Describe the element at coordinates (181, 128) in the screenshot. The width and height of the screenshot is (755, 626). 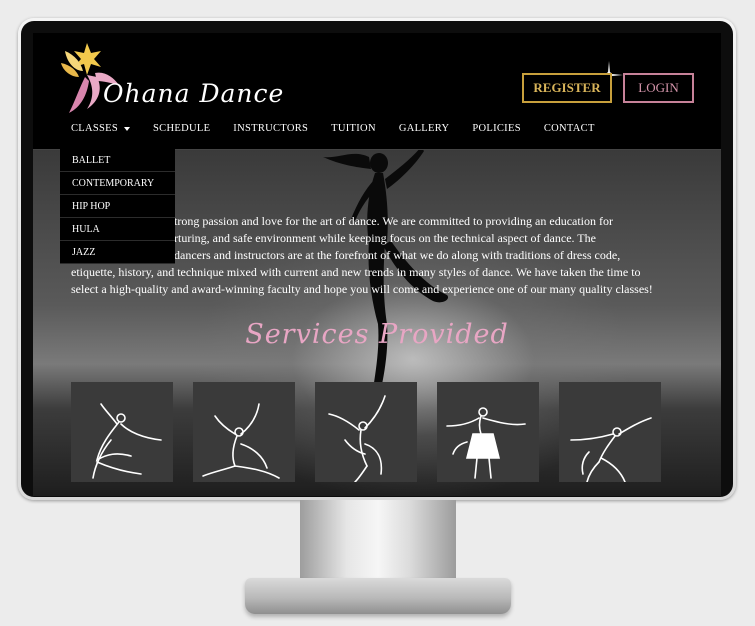
I see `nav-item-schedule: SCHEDULE` at that location.